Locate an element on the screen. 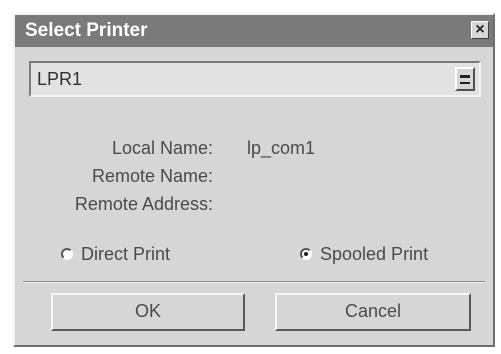 The width and height of the screenshot is (501, 354). printer-select-value: LPR1 is located at coordinates (60, 79).